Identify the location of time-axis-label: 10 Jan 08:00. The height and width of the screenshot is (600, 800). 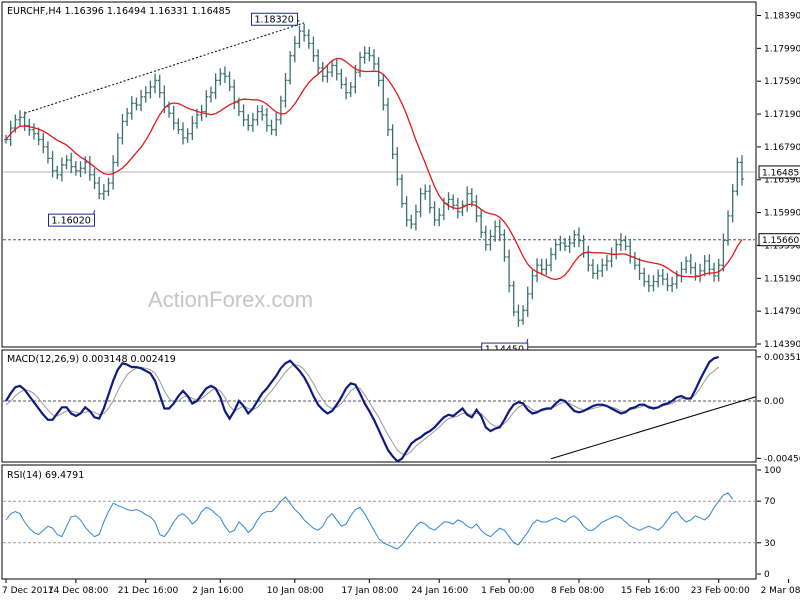
(295, 591).